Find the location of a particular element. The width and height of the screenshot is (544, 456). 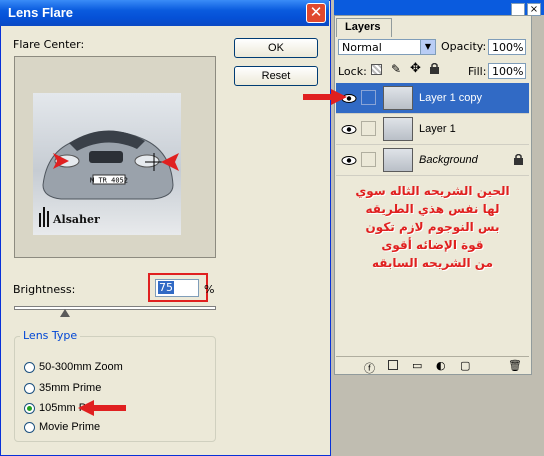

lock-brush-icon: ✎ is located at coordinates (396, 69).